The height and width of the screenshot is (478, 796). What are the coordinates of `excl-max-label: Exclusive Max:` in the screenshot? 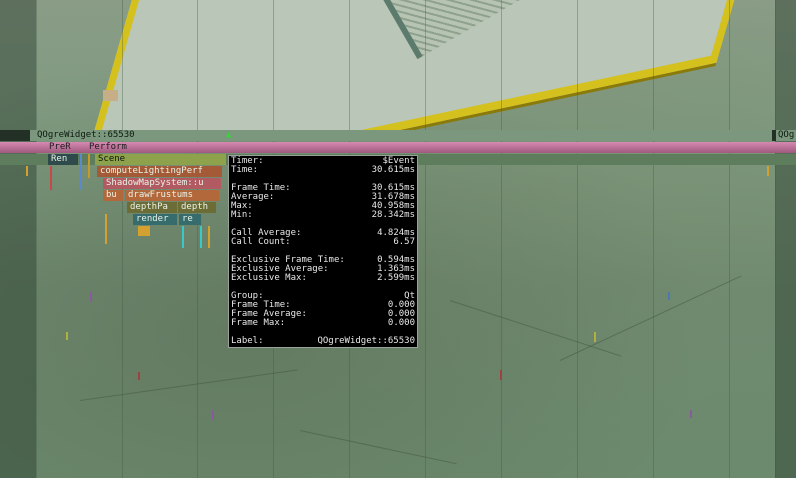 It's located at (269, 278).